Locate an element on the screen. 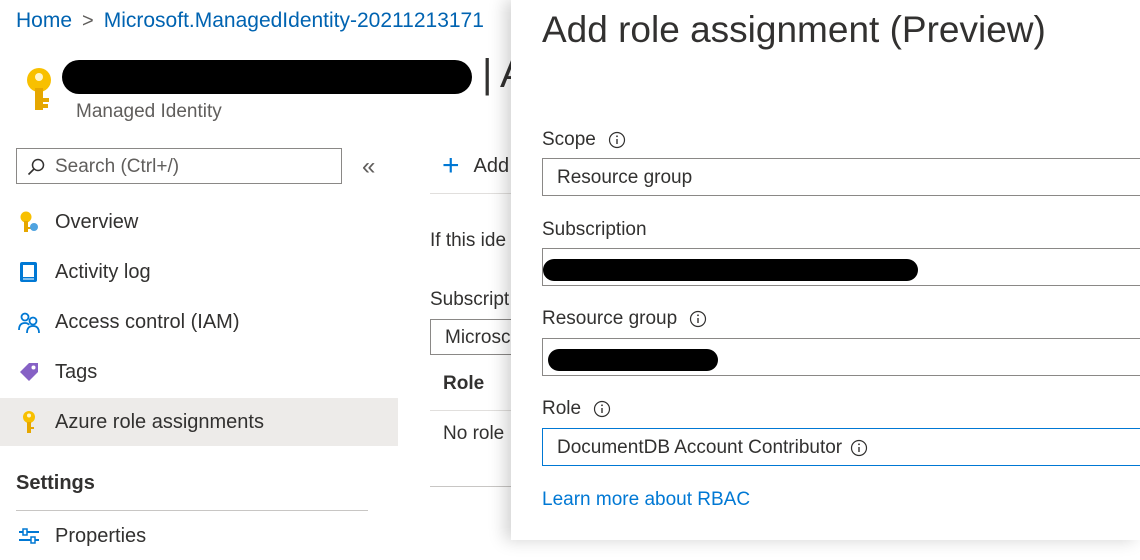 This screenshot has height=560, width=1140. role-label: Role is located at coordinates (576, 409).